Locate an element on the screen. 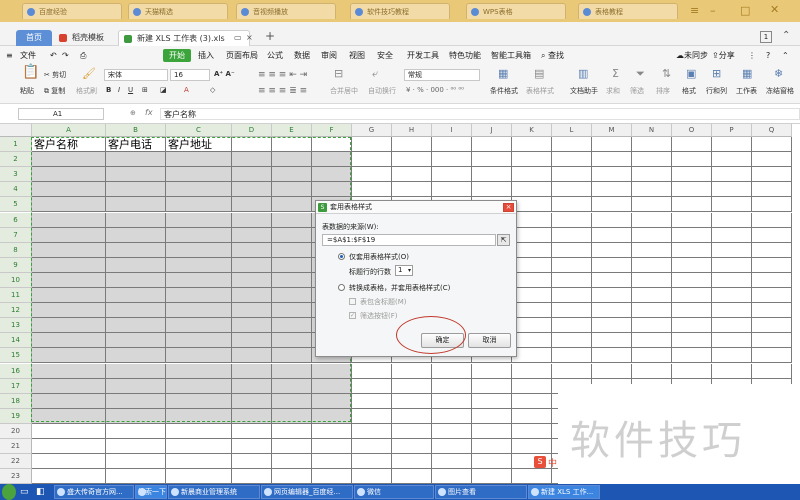 This screenshot has height=500, width=800. font-size-select: 16 is located at coordinates (190, 75).